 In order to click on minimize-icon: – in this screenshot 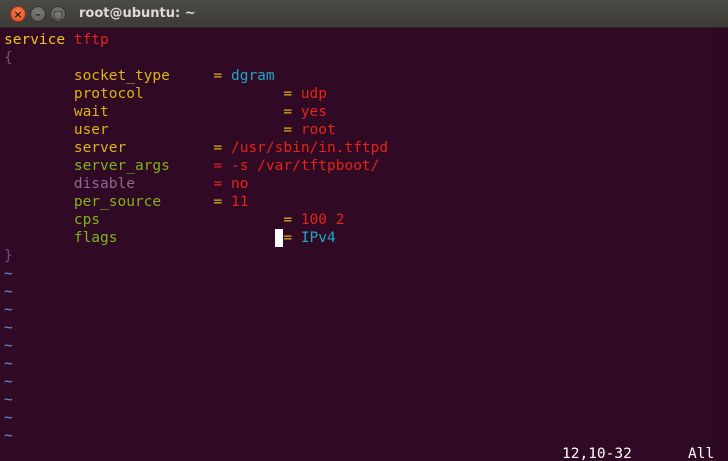, I will do `click(38, 14)`.